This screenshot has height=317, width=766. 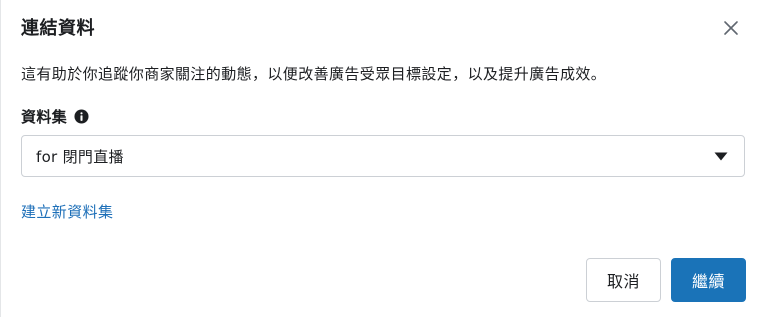 I want to click on cancel-button: 取消, so click(x=623, y=280).